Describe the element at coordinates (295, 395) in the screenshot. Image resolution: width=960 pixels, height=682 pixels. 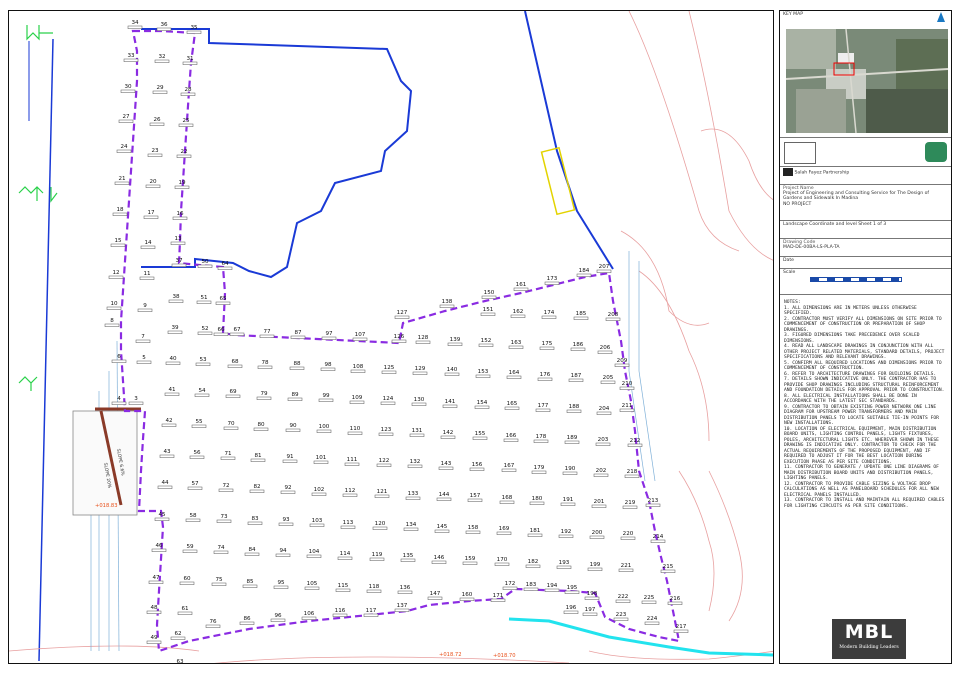
I see `point-label: 89` at that location.